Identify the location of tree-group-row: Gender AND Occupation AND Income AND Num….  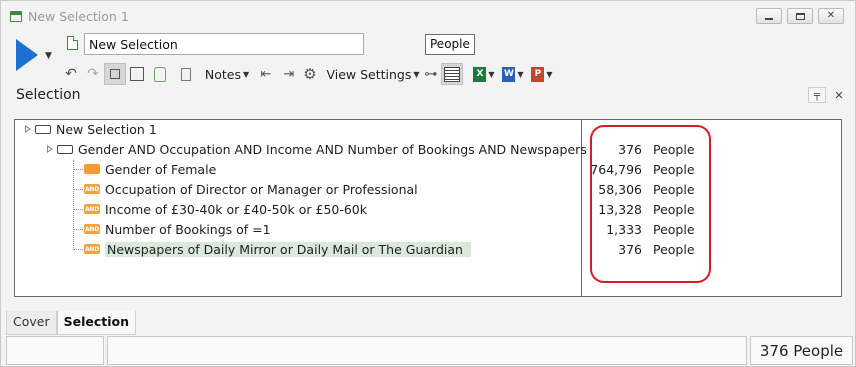
(317, 149).